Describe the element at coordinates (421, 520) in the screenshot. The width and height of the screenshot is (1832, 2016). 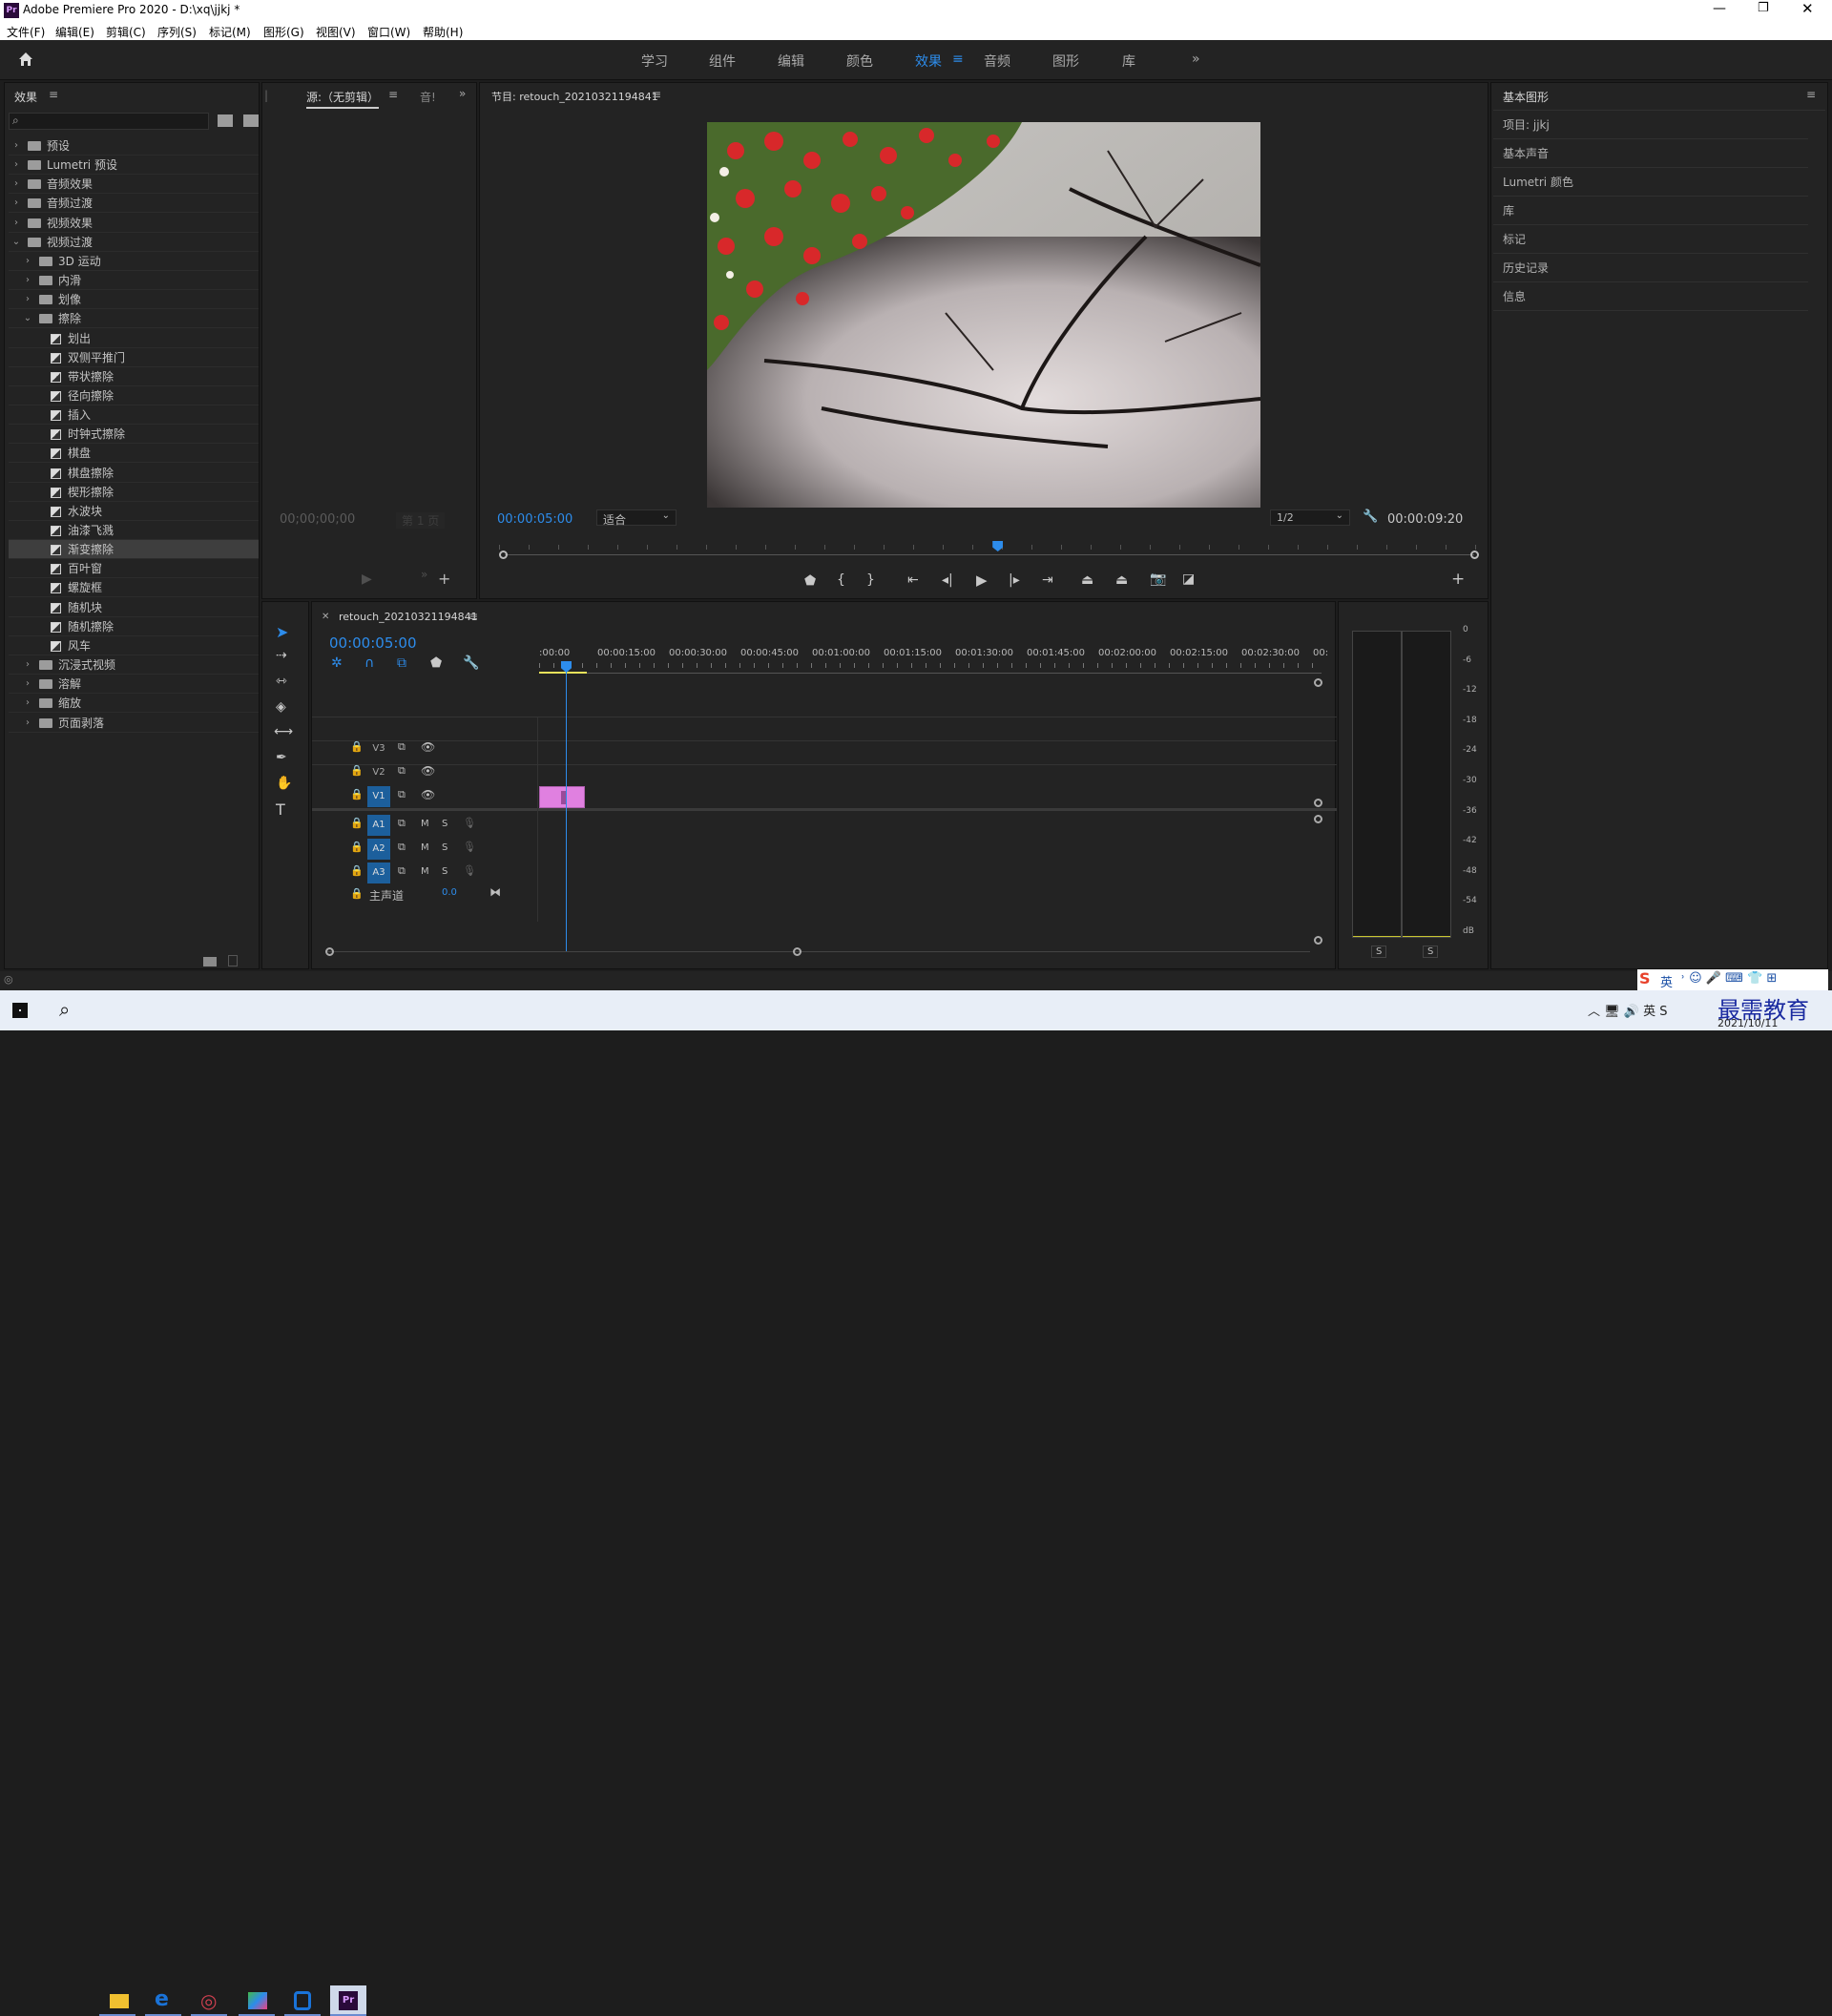
I see `source-page-dropdown: 第 1 页` at that location.